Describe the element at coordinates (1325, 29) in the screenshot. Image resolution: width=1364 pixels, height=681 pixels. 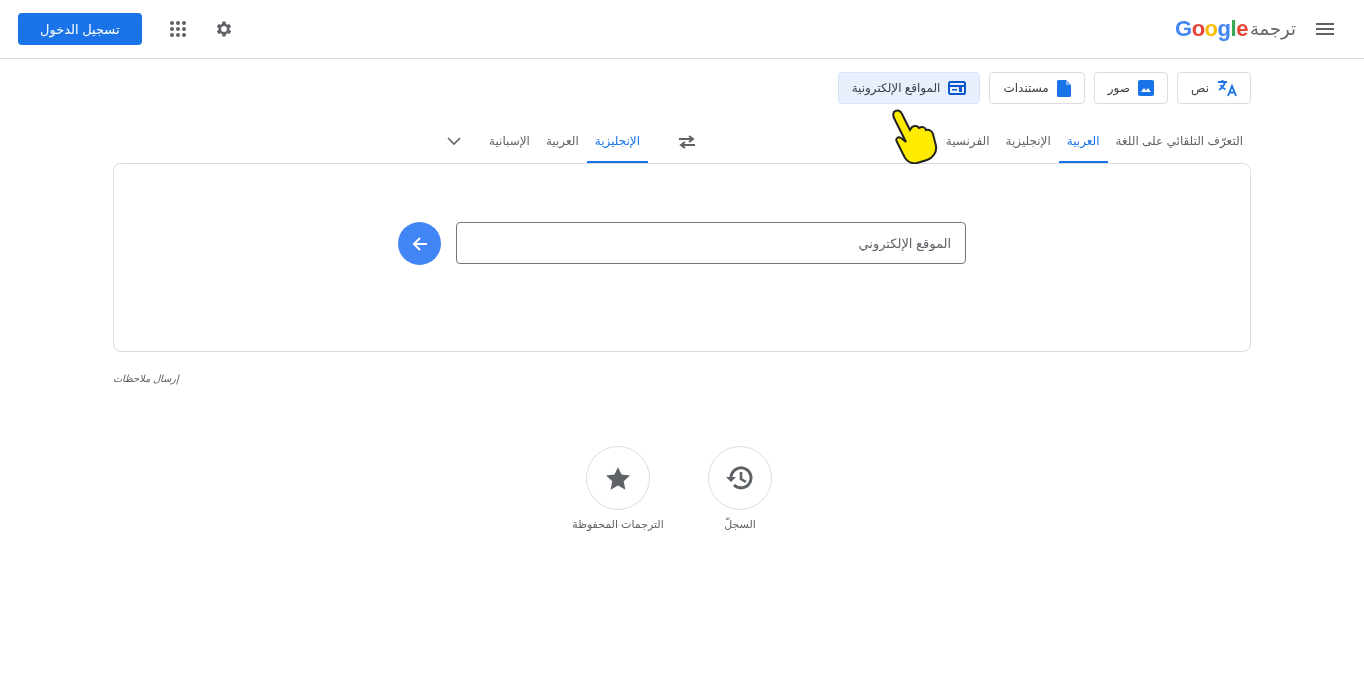
I see `menu-icon` at that location.